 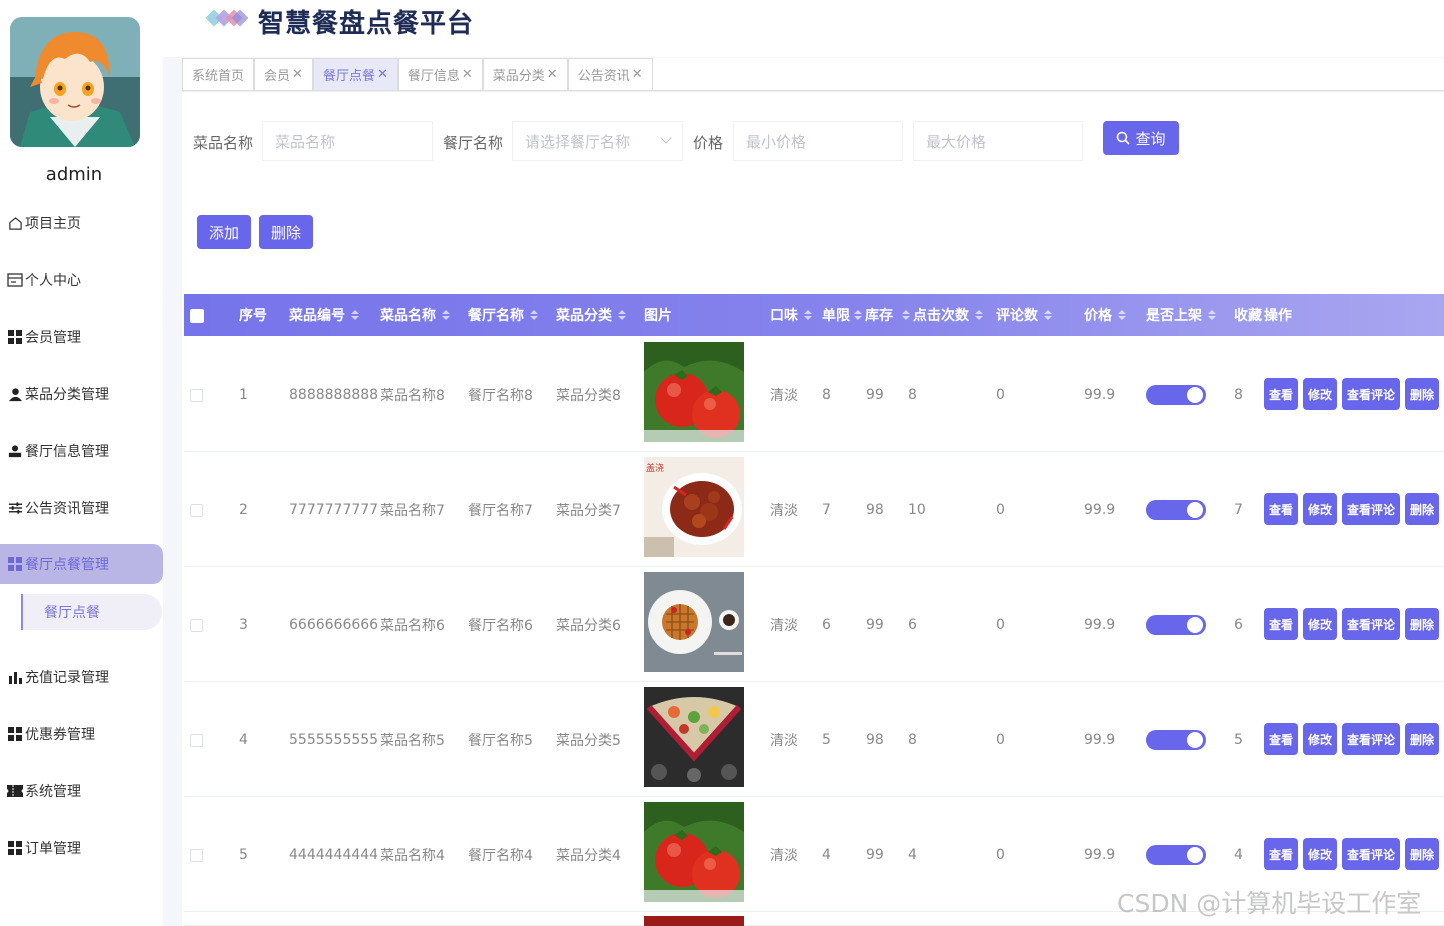 I want to click on sidebar-item-dish-category: 菜品分类管理, so click(x=80, y=394).